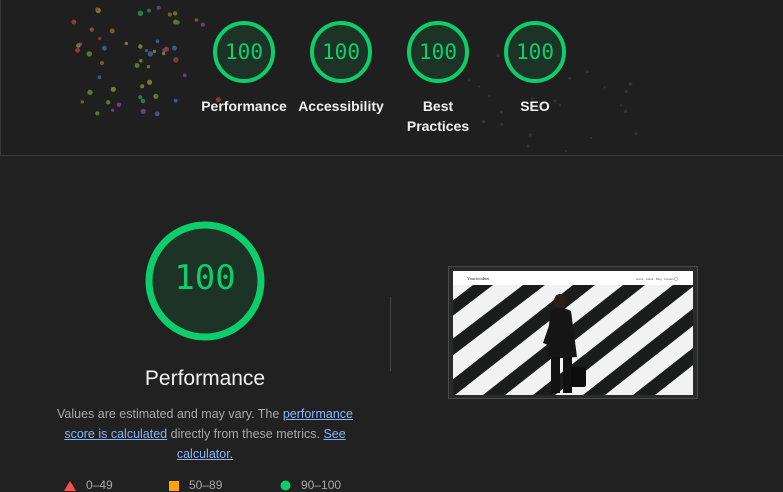 This screenshot has height=492, width=783. What do you see at coordinates (341, 68) in the screenshot?
I see `gauge-accessibility: 100 Accessibility` at bounding box center [341, 68].